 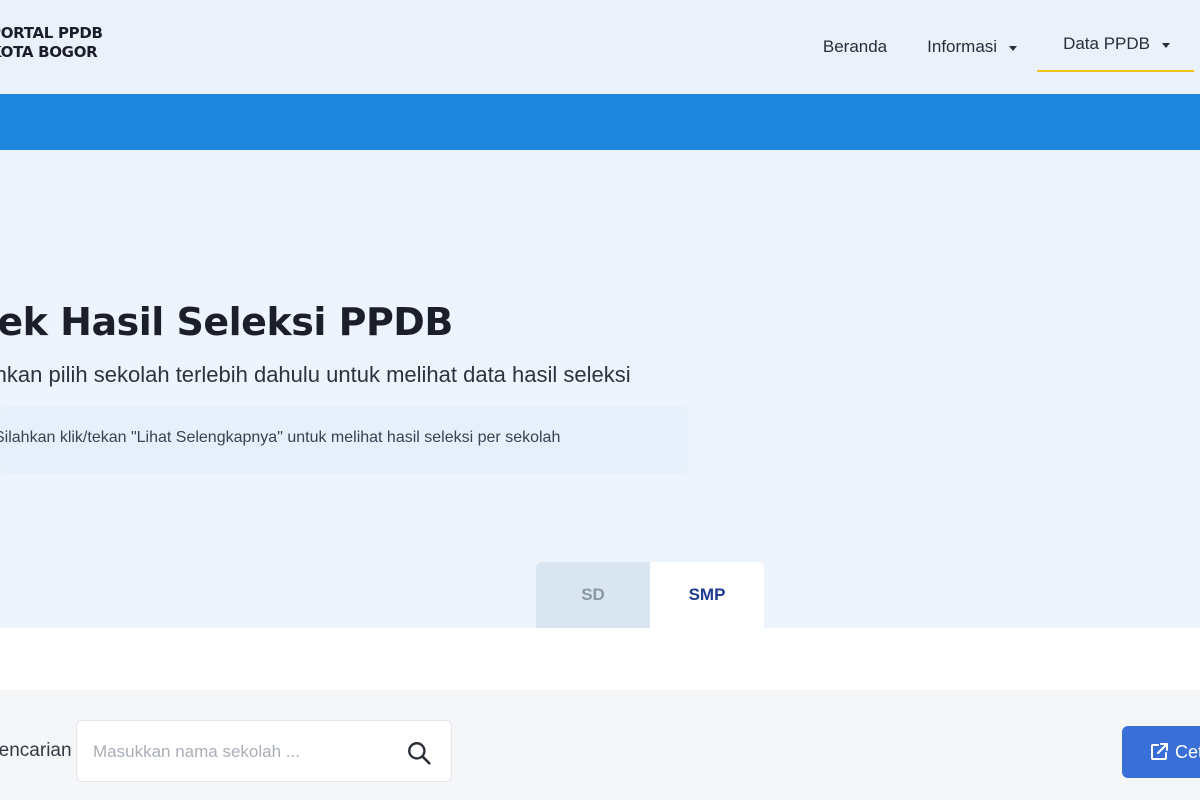 I want to click on nav-beranda-label: Beranda, so click(x=855, y=46).